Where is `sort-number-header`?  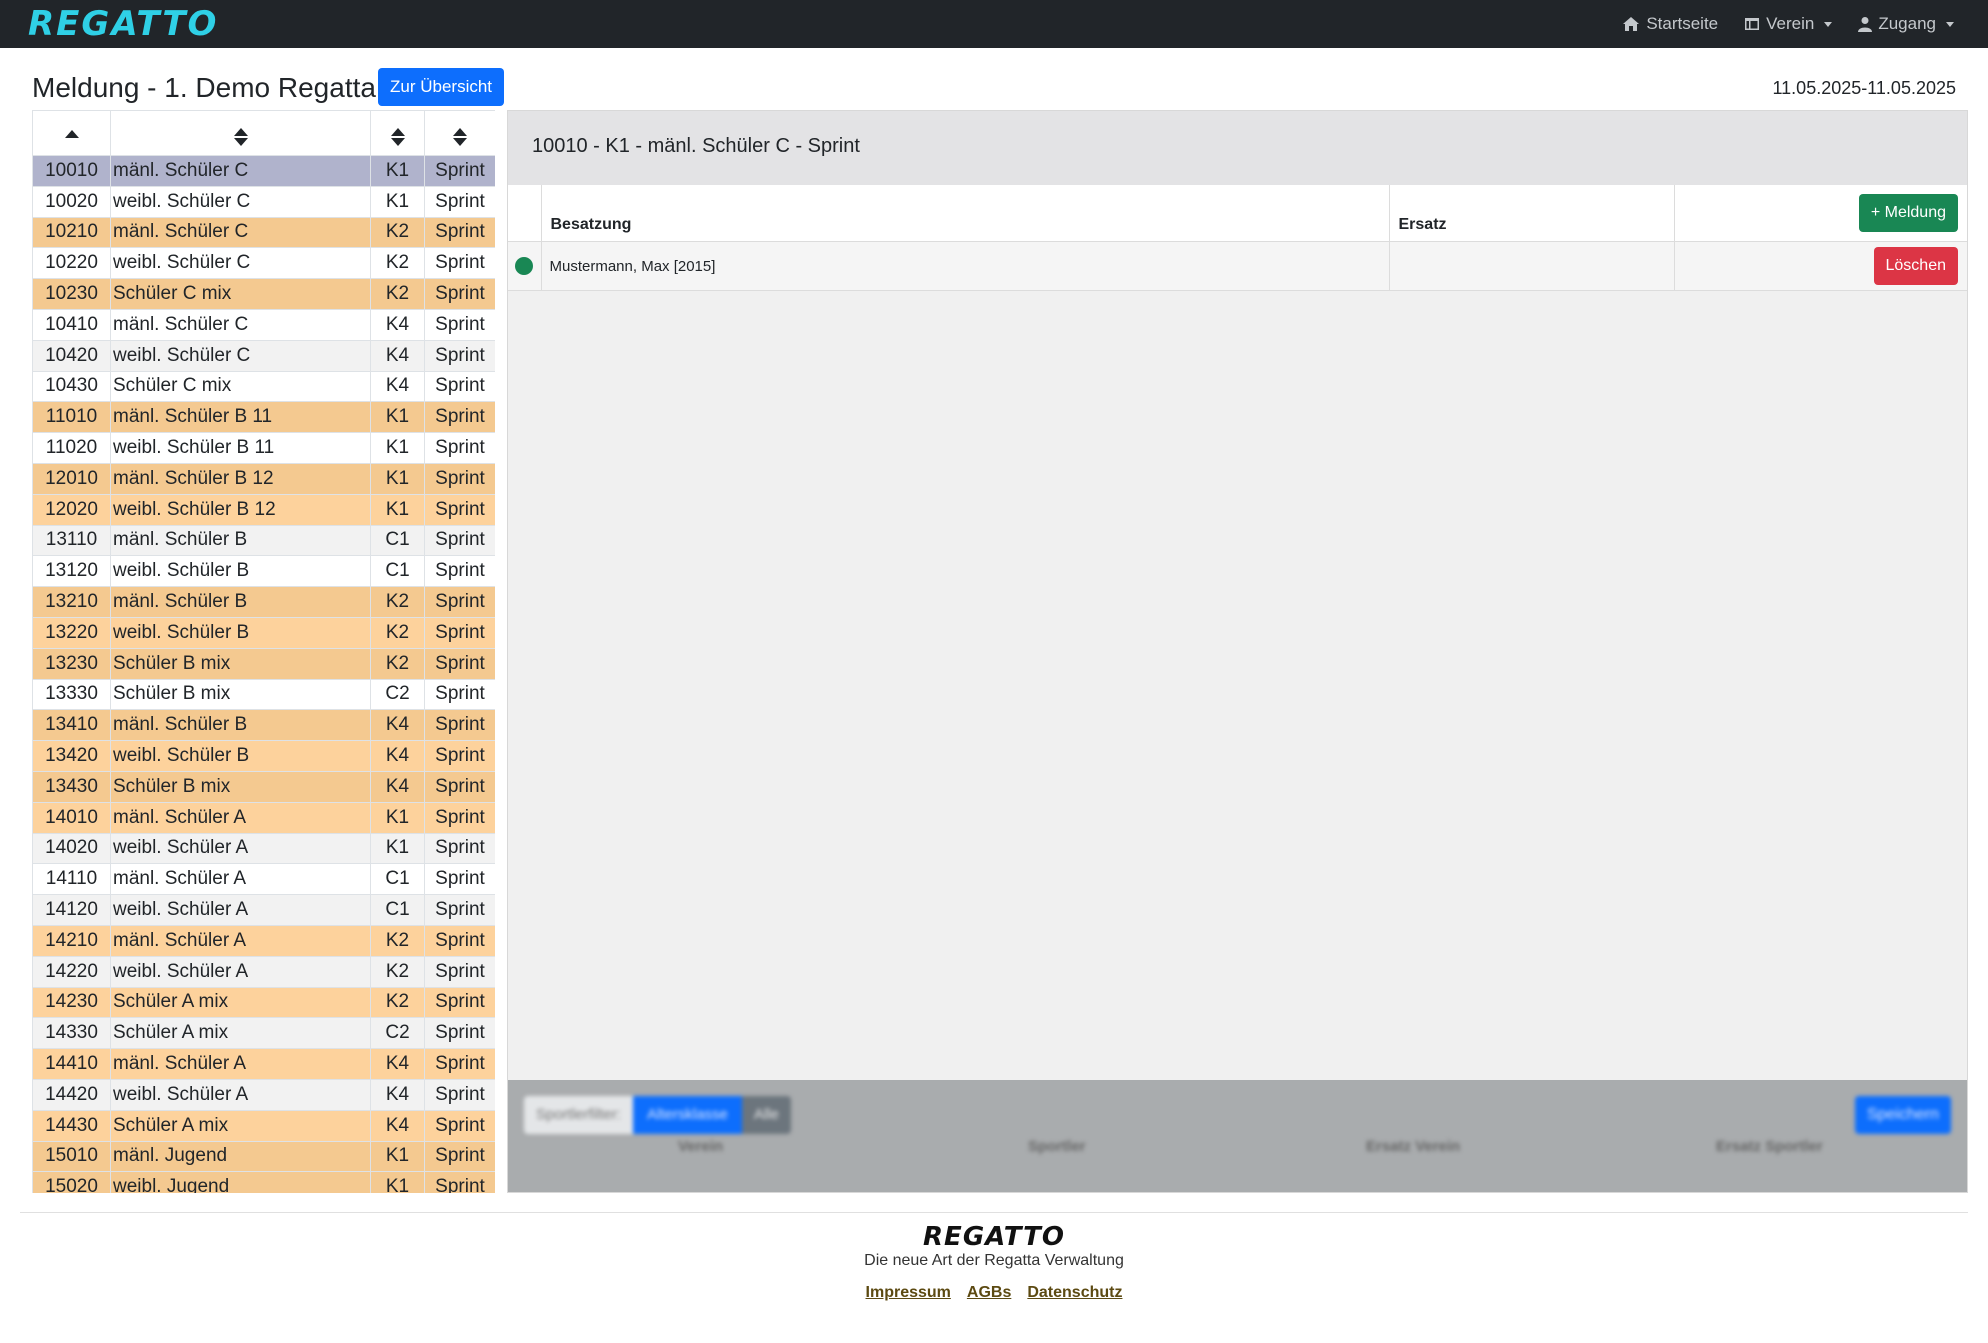
sort-number-header is located at coordinates (71, 133).